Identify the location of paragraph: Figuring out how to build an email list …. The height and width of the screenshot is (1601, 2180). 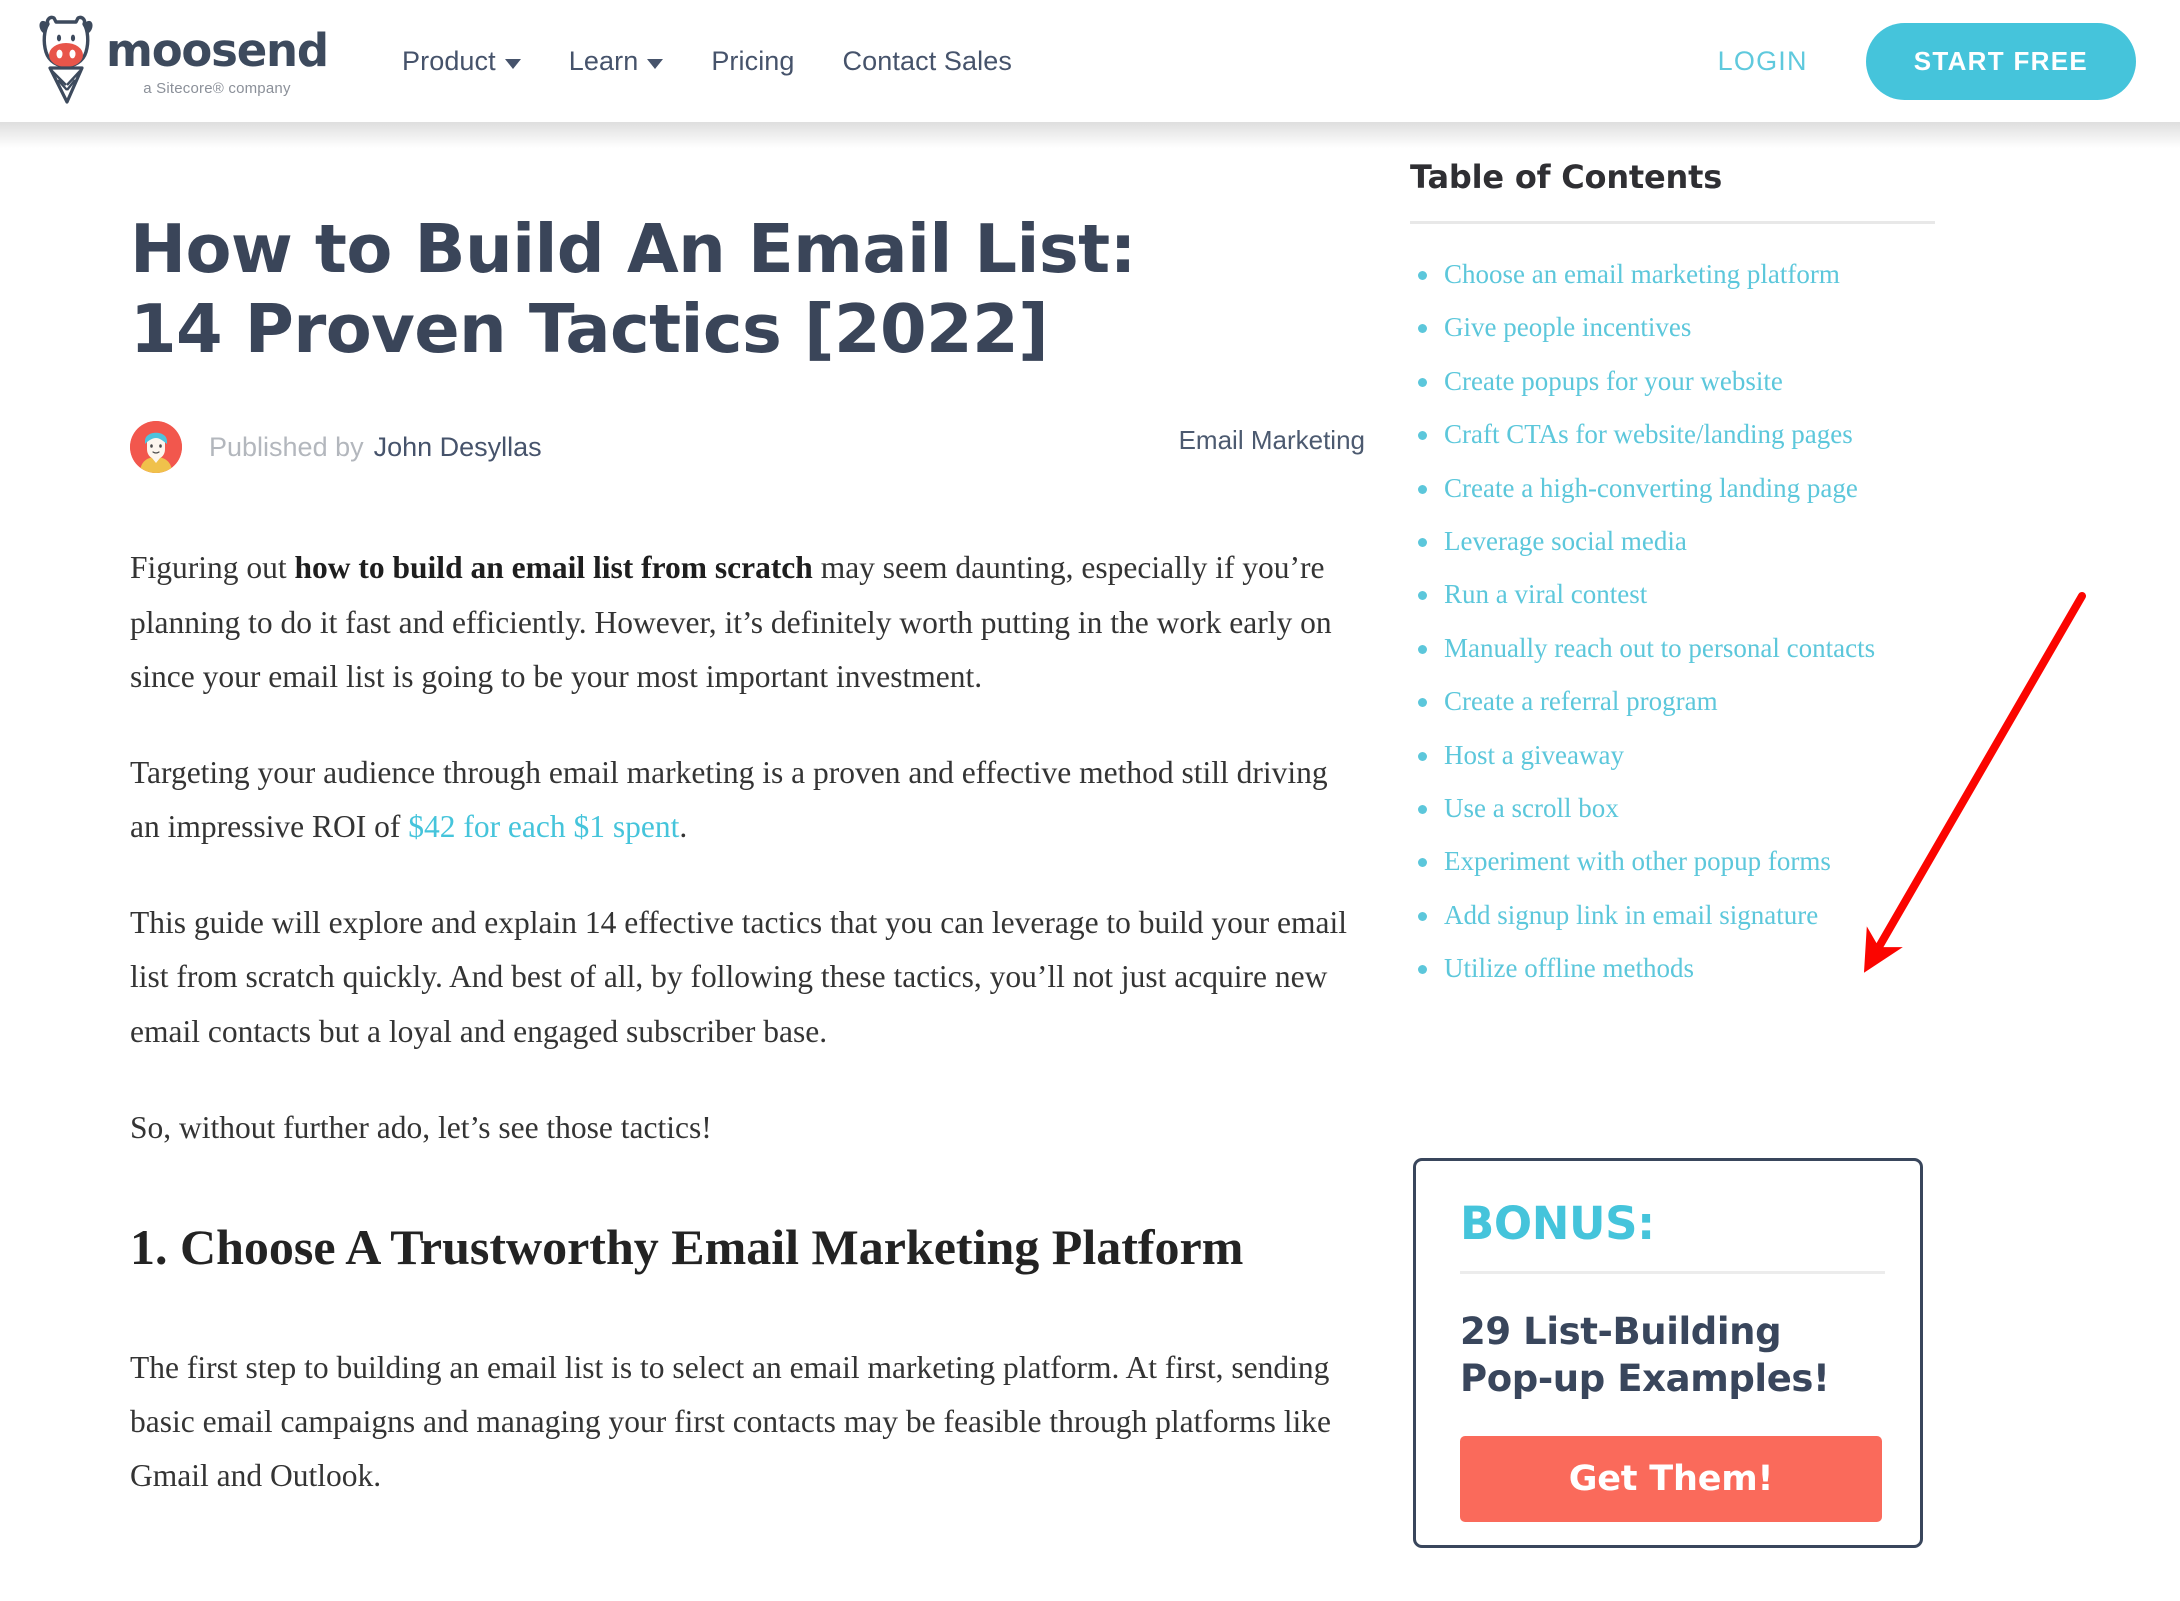
(747, 622).